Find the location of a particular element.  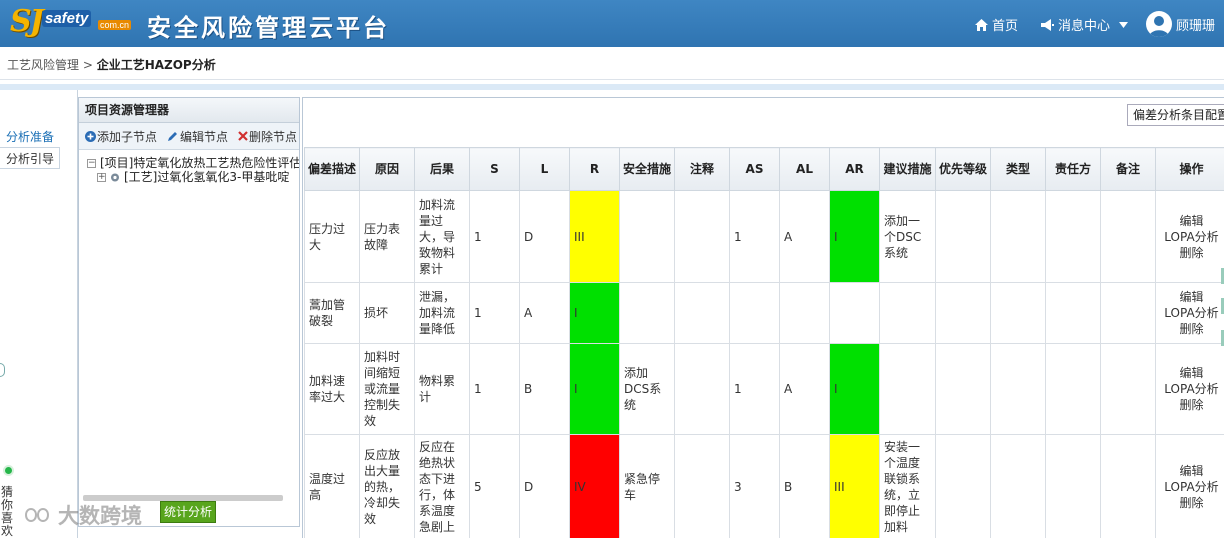

caret-down-icon is located at coordinates (1124, 24).